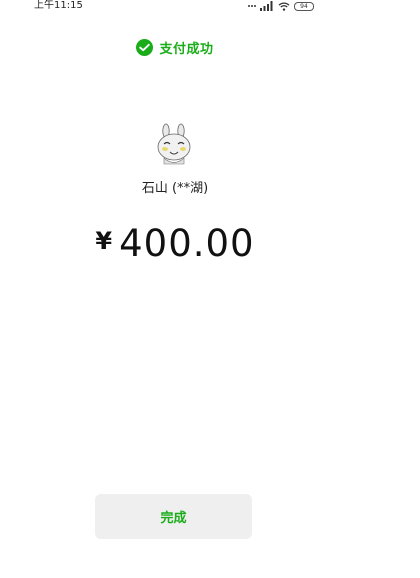 This screenshot has width=420, height=578. Describe the element at coordinates (304, 6) in the screenshot. I see `battery-icon: 94` at that location.